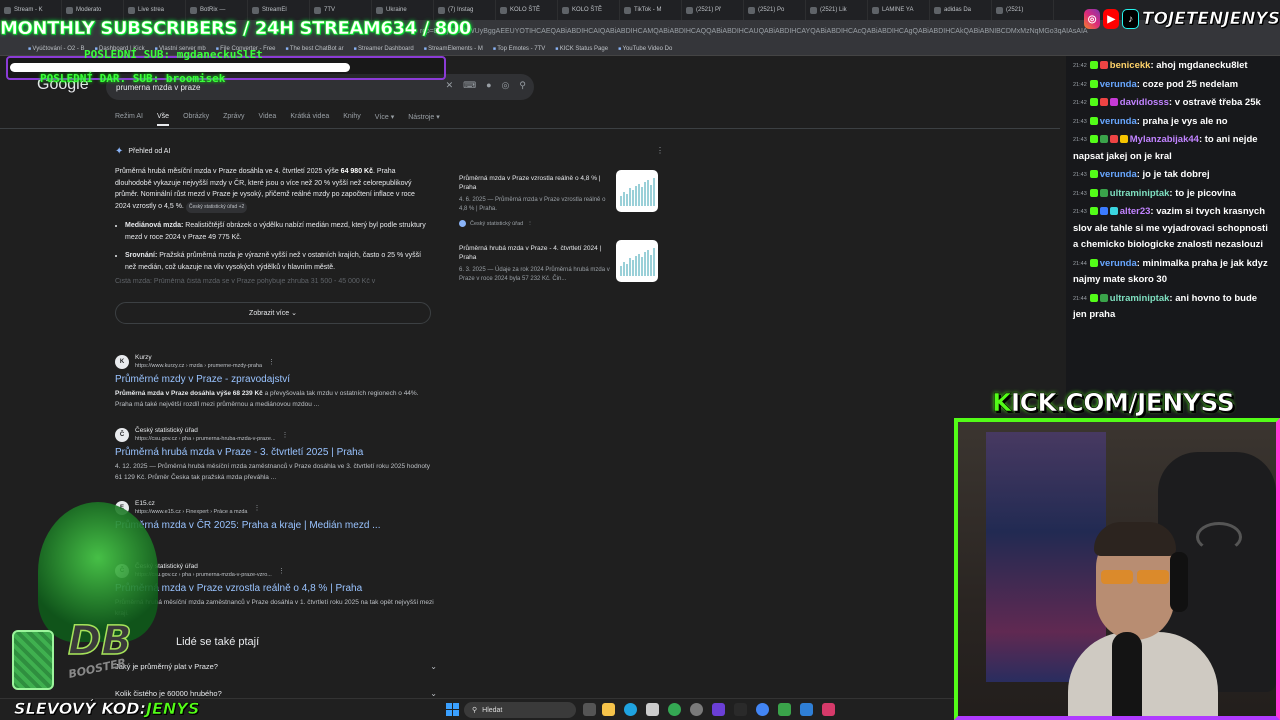 The height and width of the screenshot is (720, 1280). Describe the element at coordinates (1144, 102) in the screenshot. I see `chat-username: davidlosss` at that location.